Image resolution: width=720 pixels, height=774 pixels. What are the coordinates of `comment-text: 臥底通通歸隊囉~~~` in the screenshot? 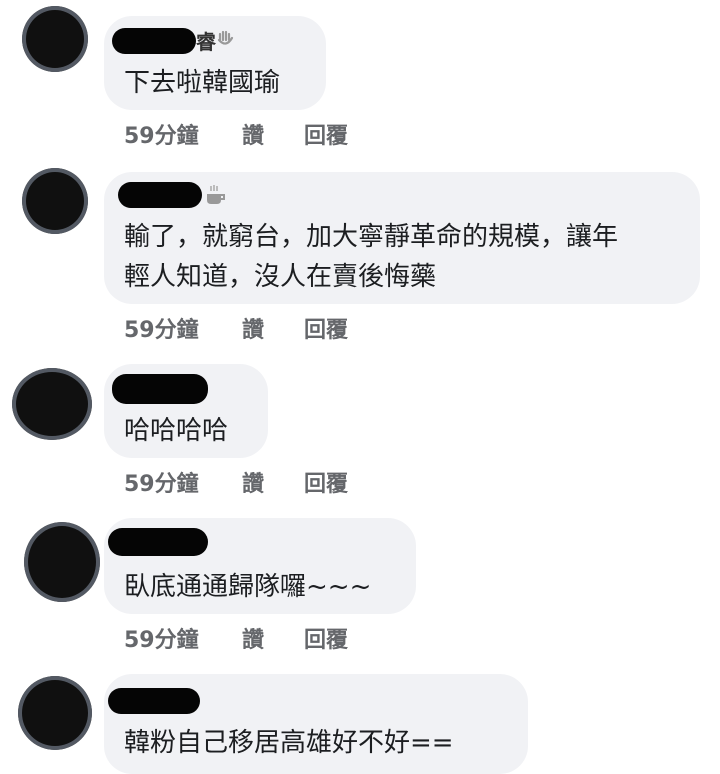 It's located at (248, 587).